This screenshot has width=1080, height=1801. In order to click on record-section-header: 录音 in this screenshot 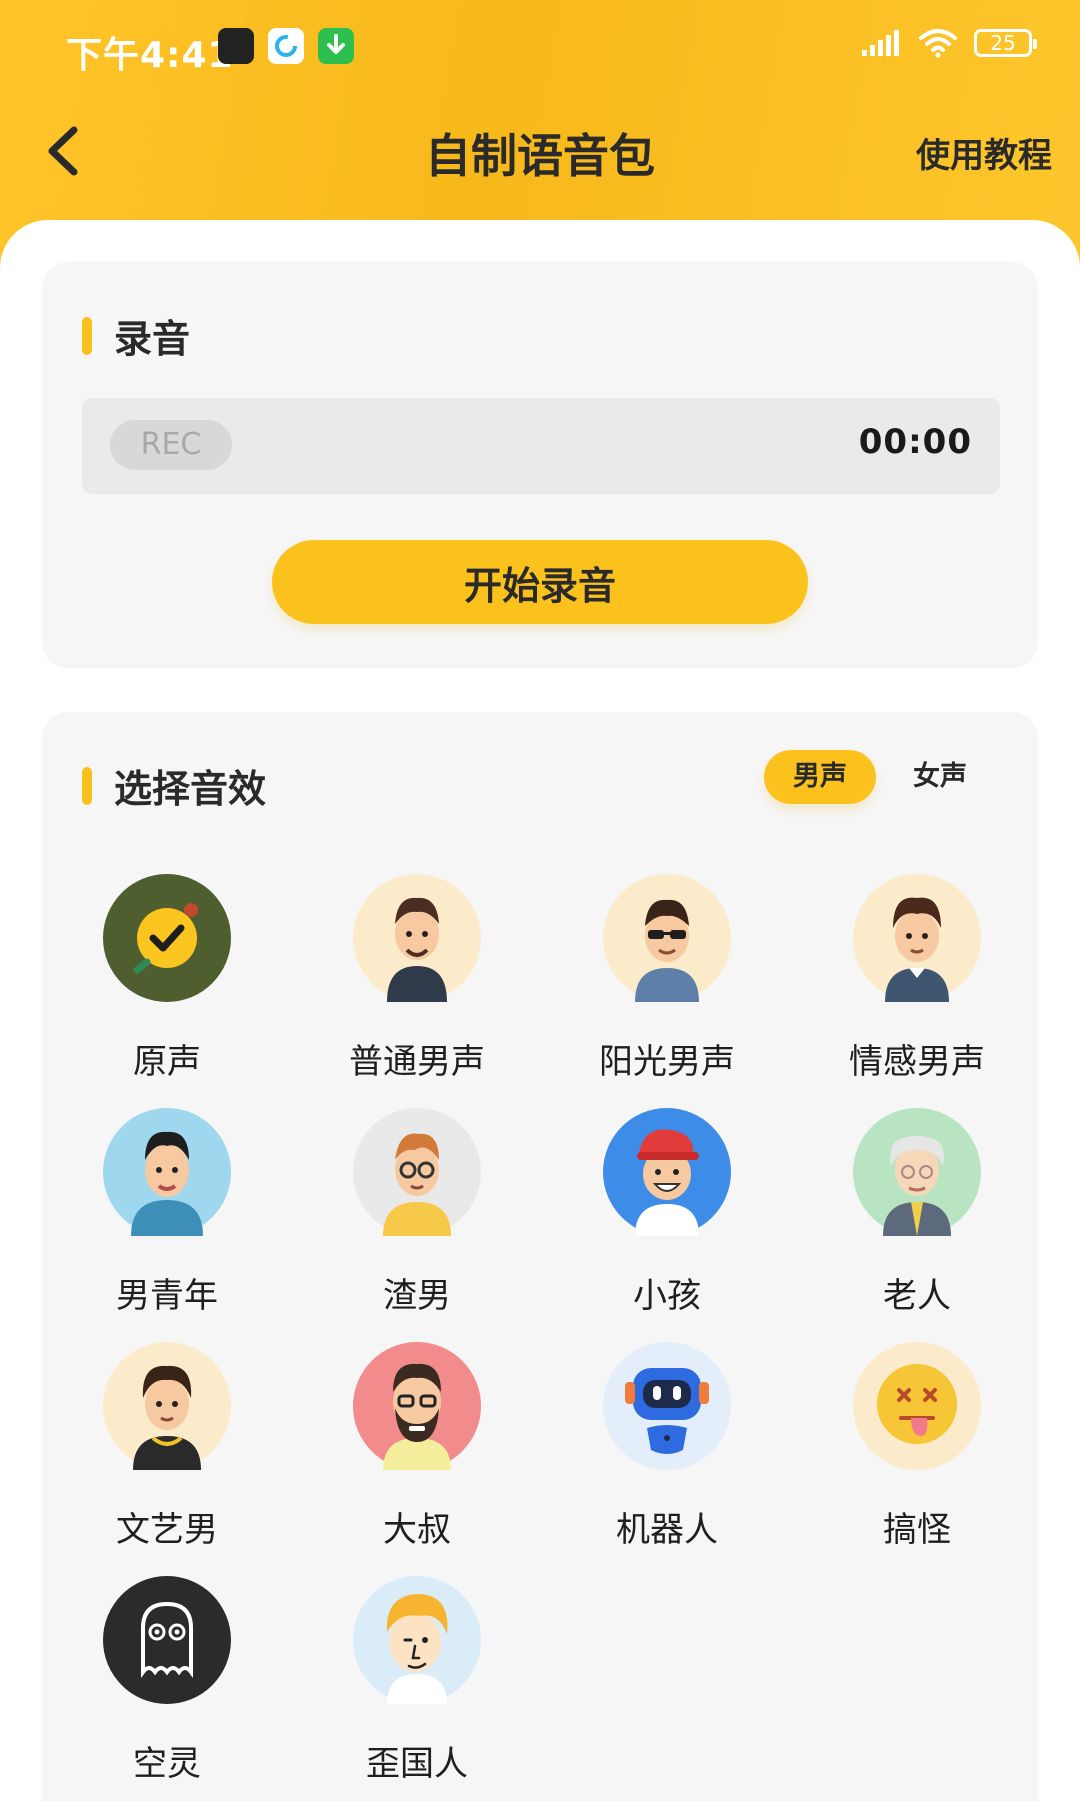, I will do `click(136, 335)`.